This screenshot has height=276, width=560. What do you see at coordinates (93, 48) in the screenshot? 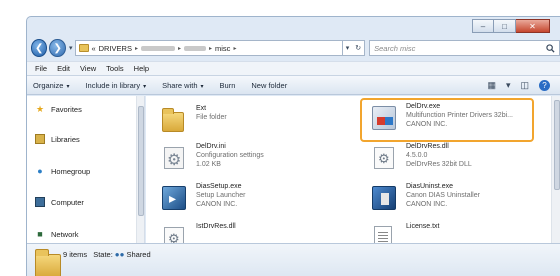
I see `address-prefix: «` at bounding box center [93, 48].